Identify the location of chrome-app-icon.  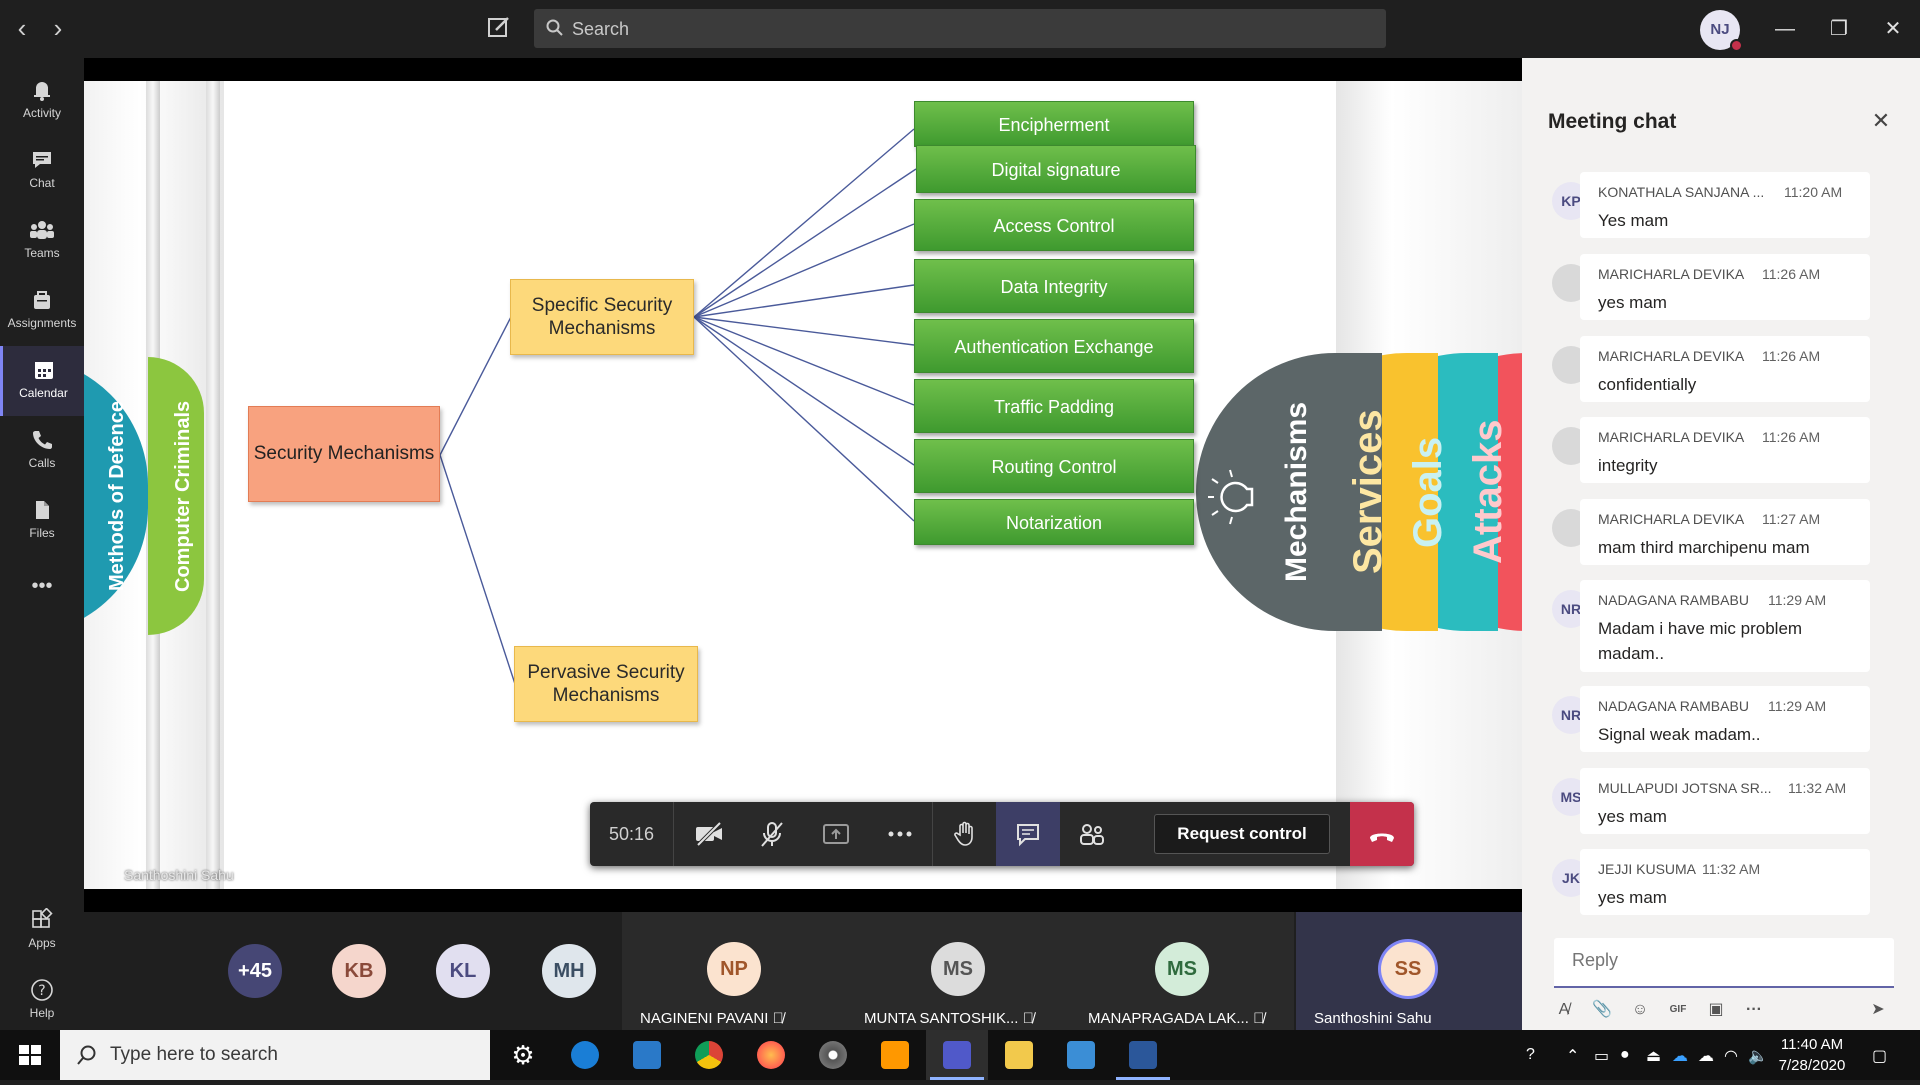
(709, 1055).